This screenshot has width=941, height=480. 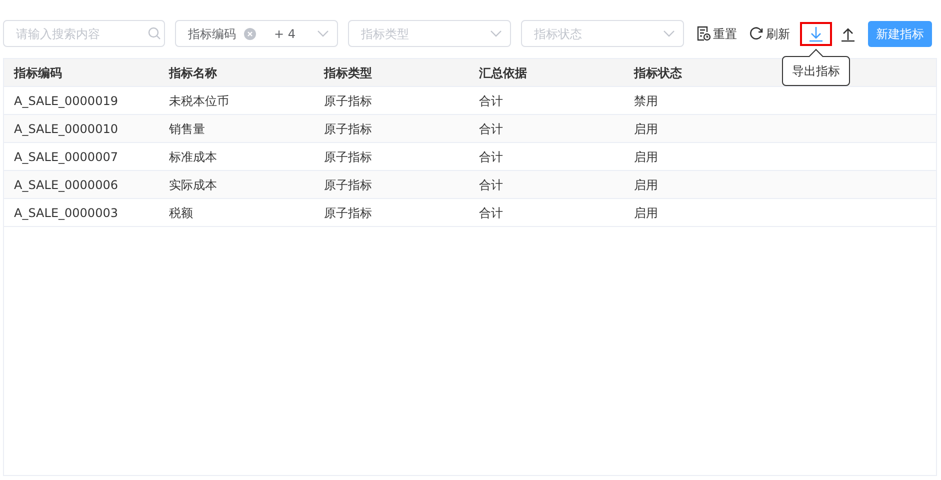 I want to click on table-cell-text: 未税本位币, so click(x=199, y=101).